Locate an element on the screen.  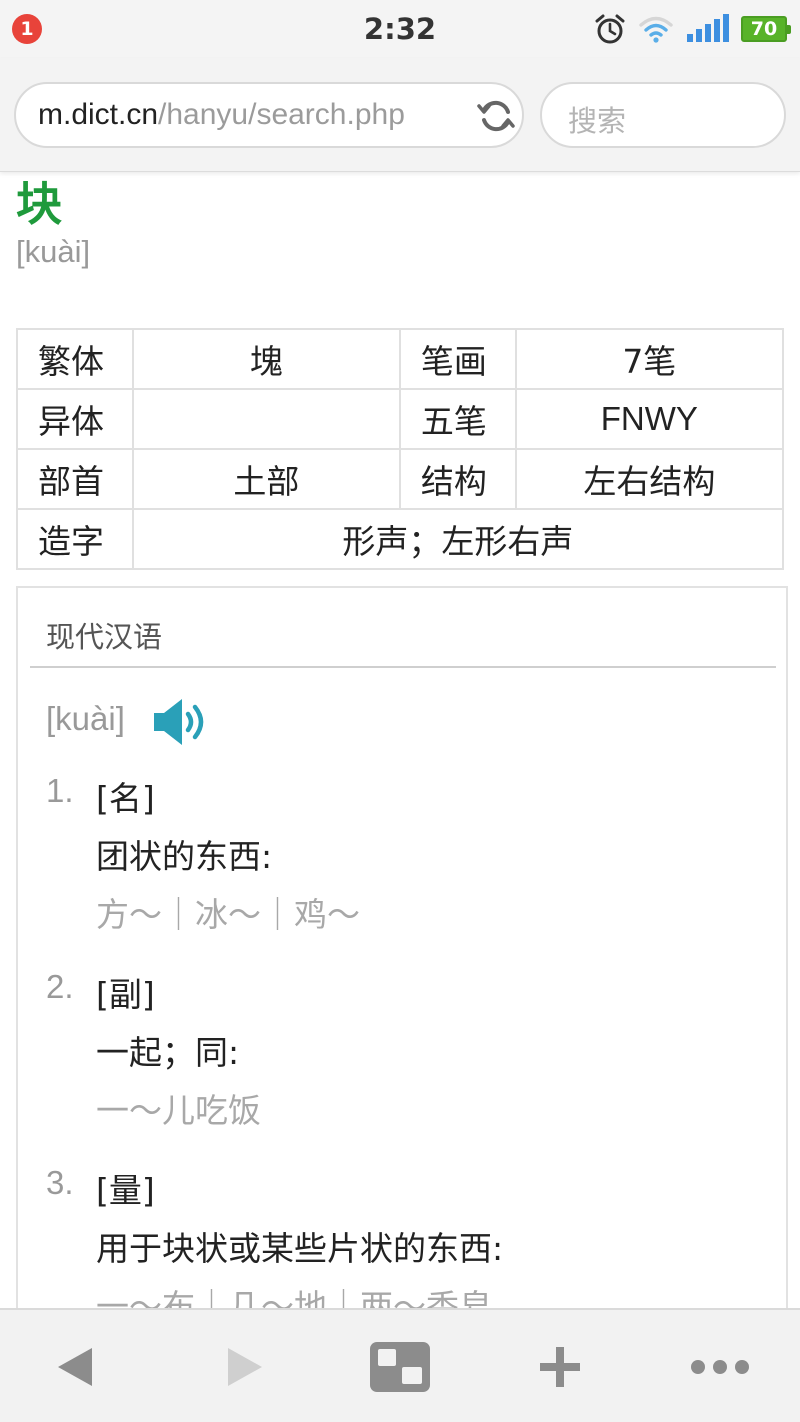
url-domain: m.dict.cn is located at coordinates (98, 114).